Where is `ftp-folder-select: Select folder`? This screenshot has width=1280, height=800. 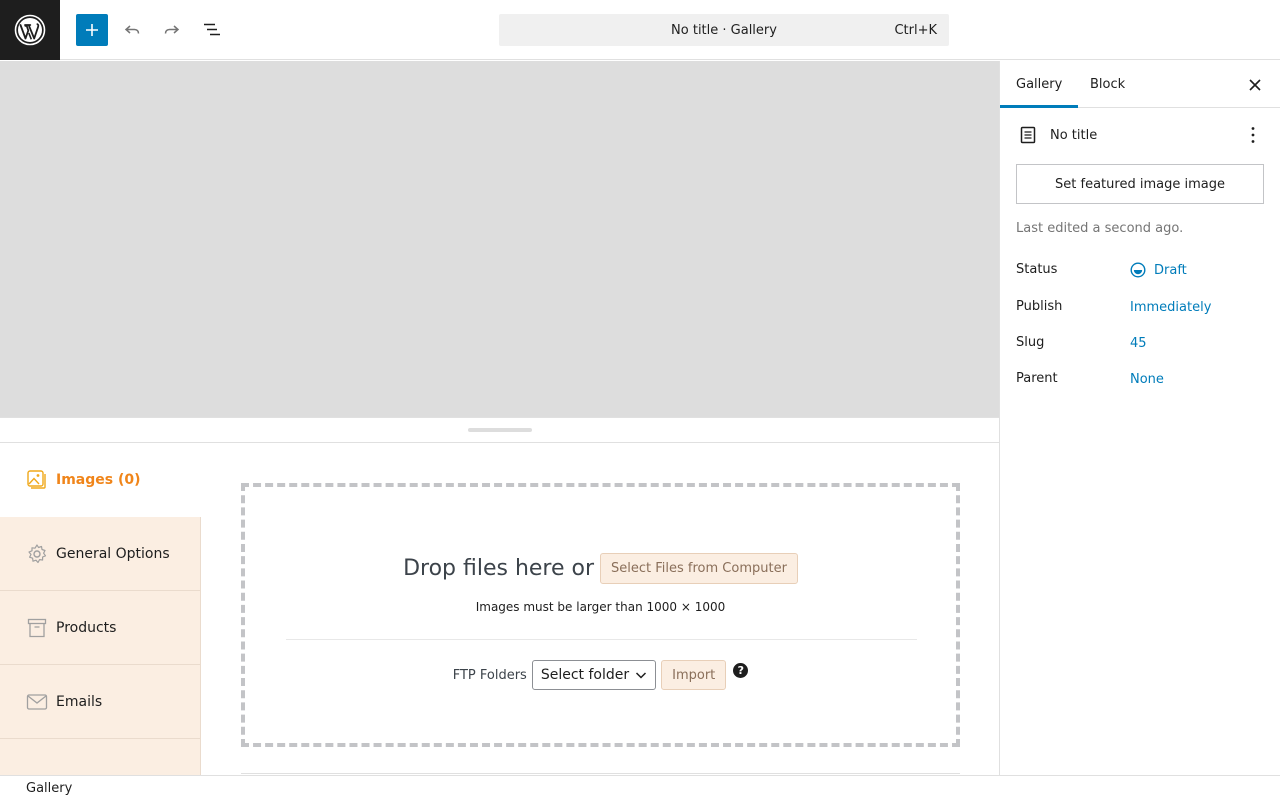 ftp-folder-select: Select folder is located at coordinates (594, 675).